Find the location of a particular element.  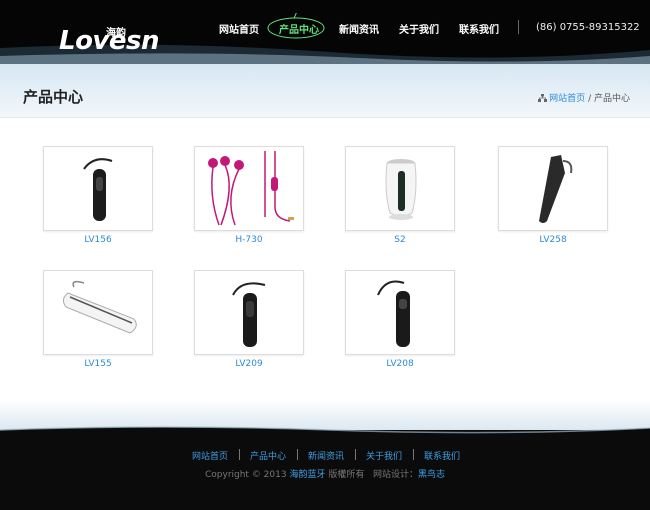

product-name: LV155 is located at coordinates (98, 364).